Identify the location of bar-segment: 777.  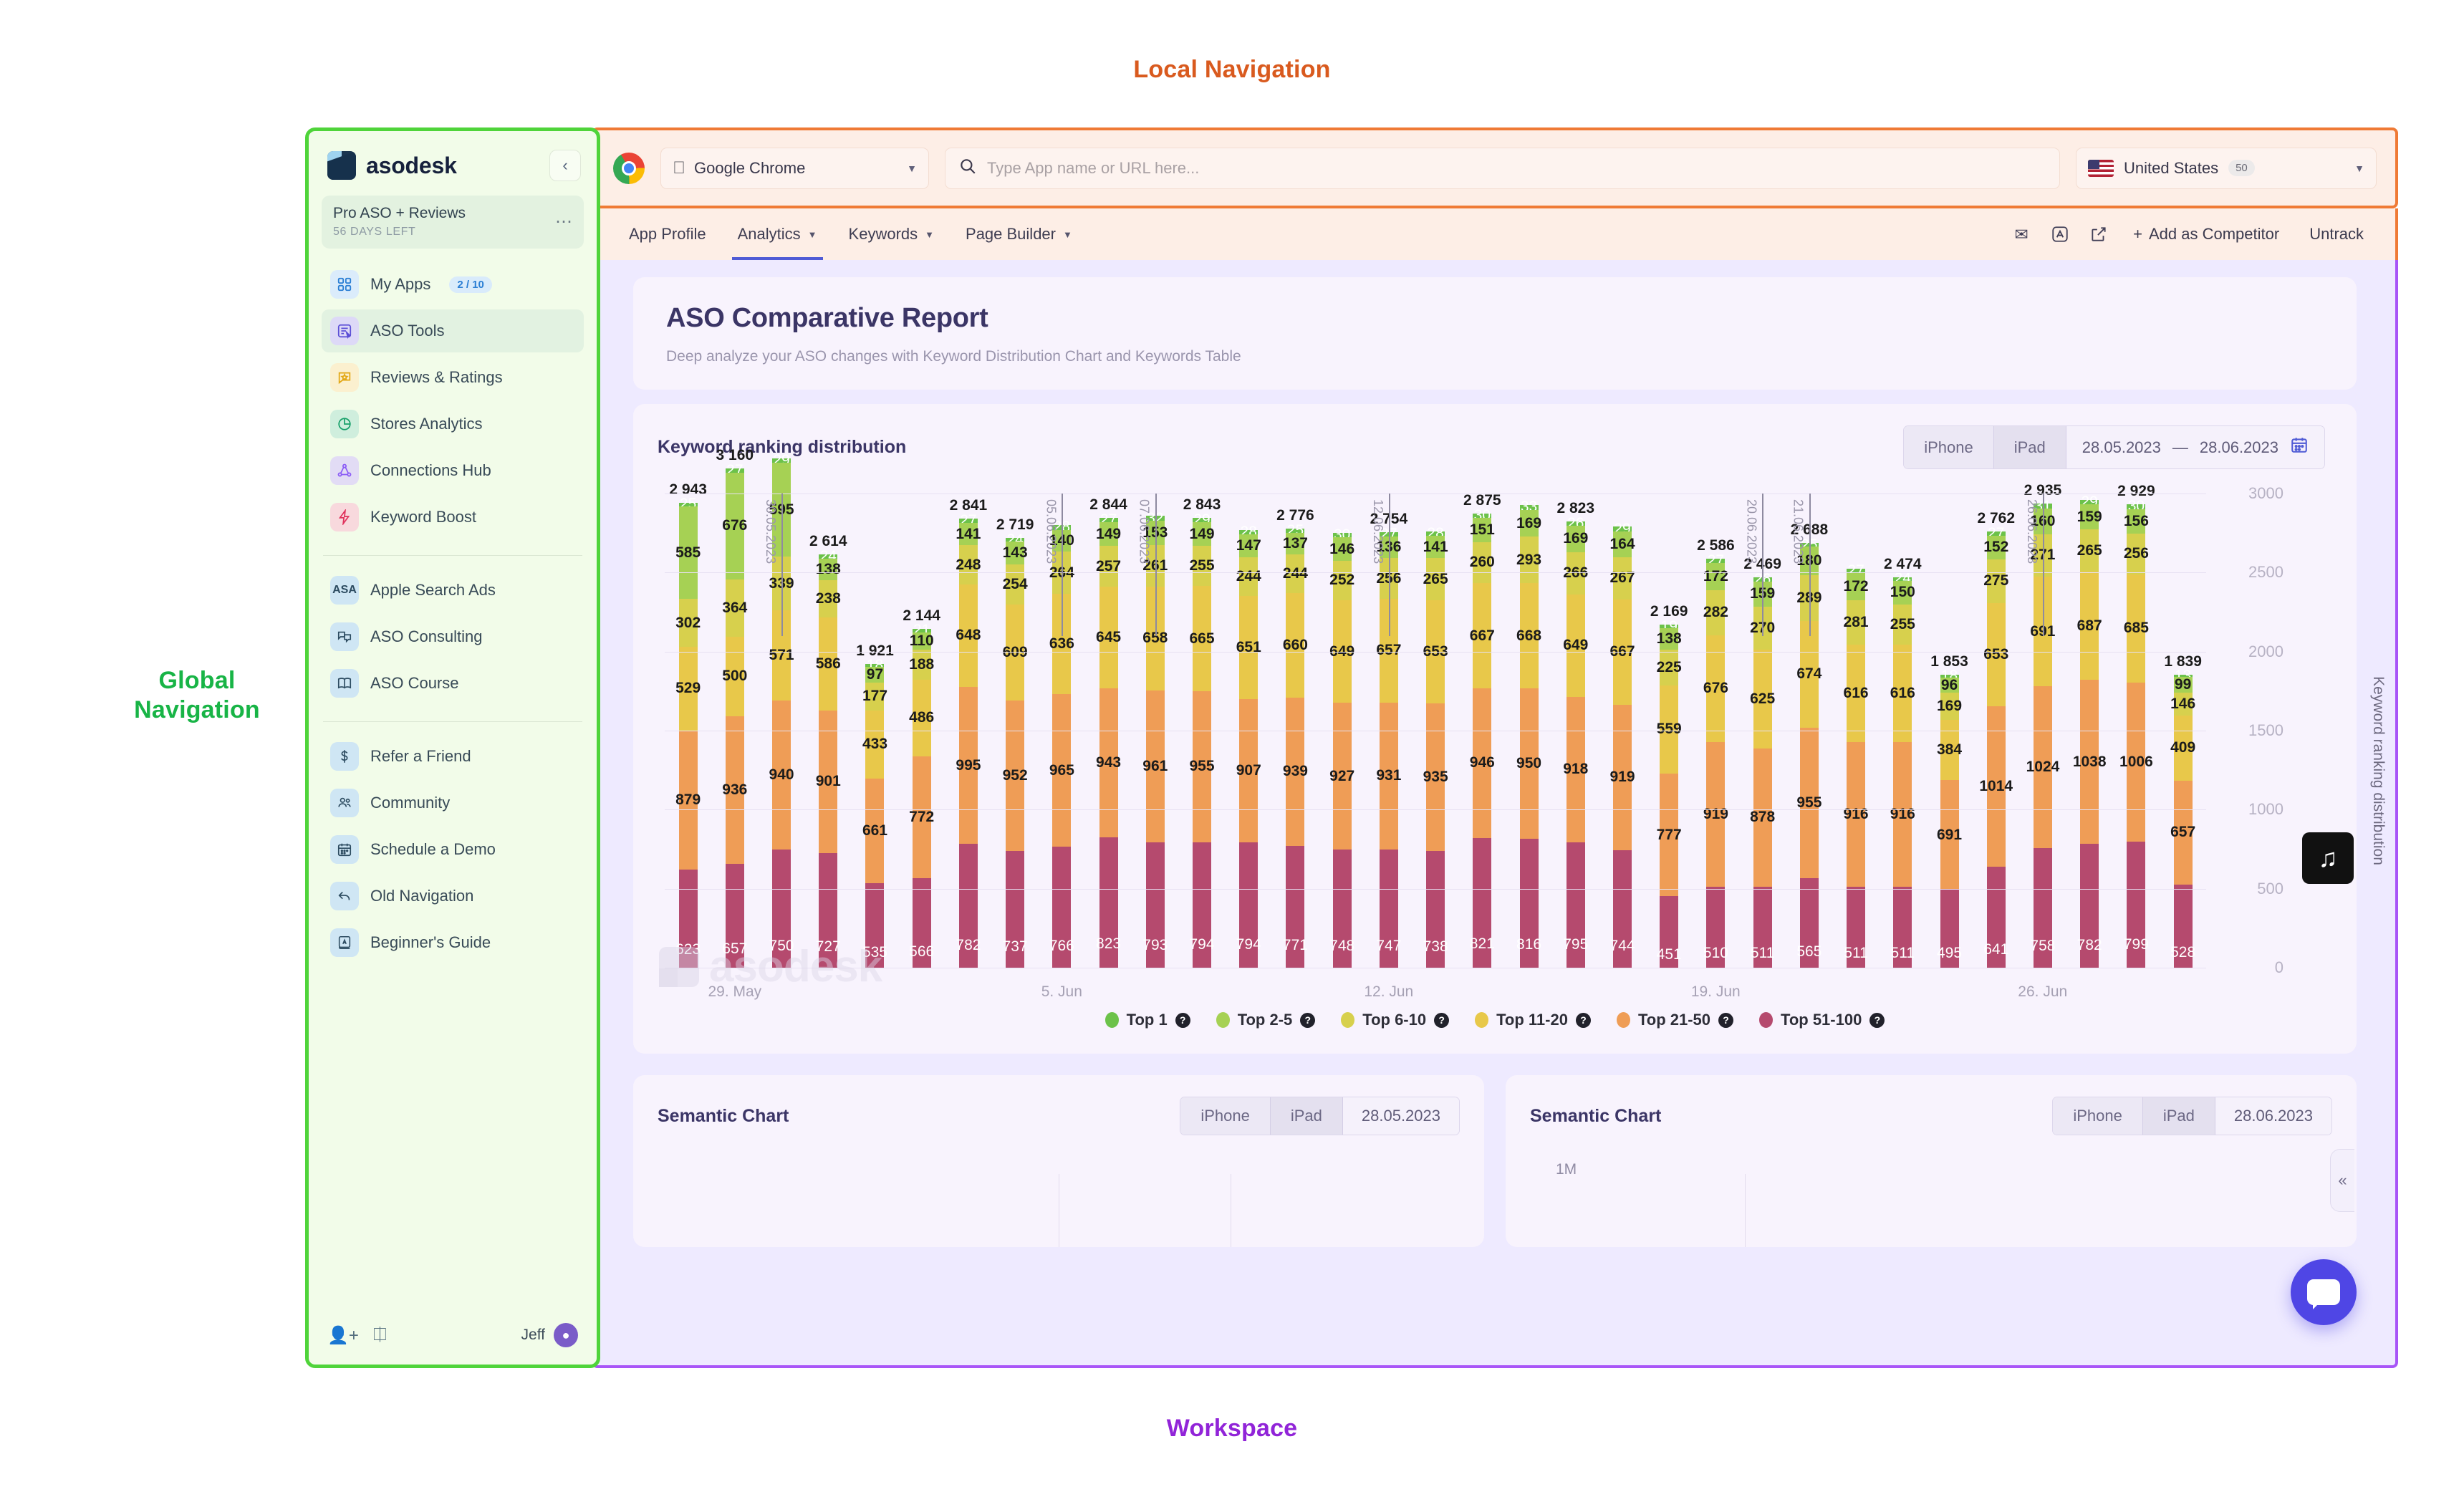
(1669, 835).